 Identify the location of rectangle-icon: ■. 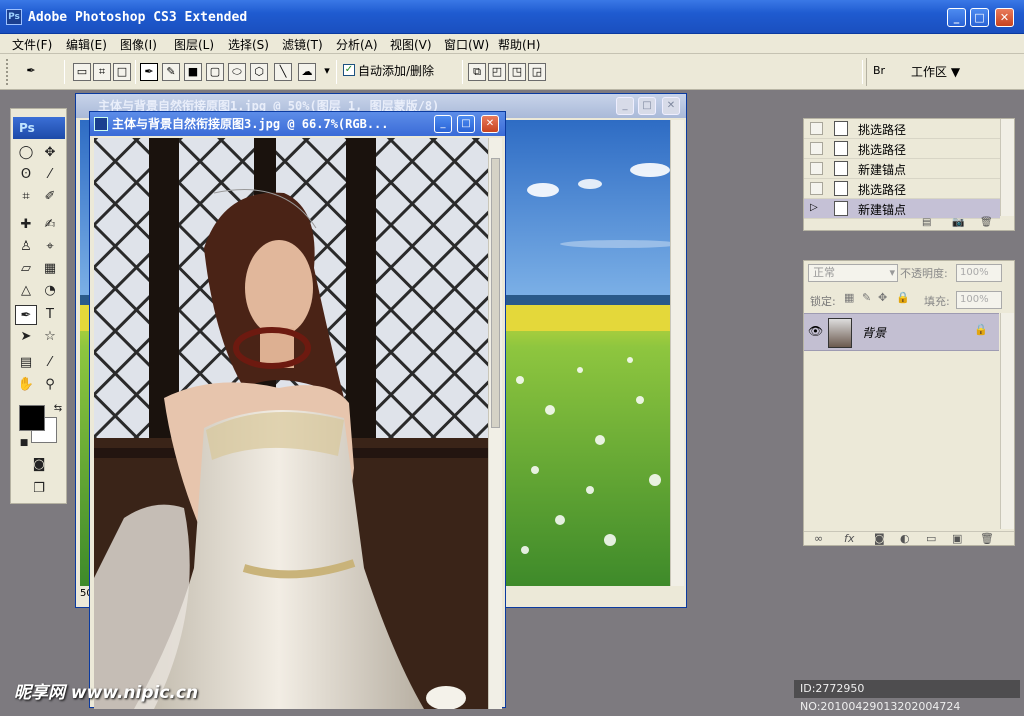
(193, 72).